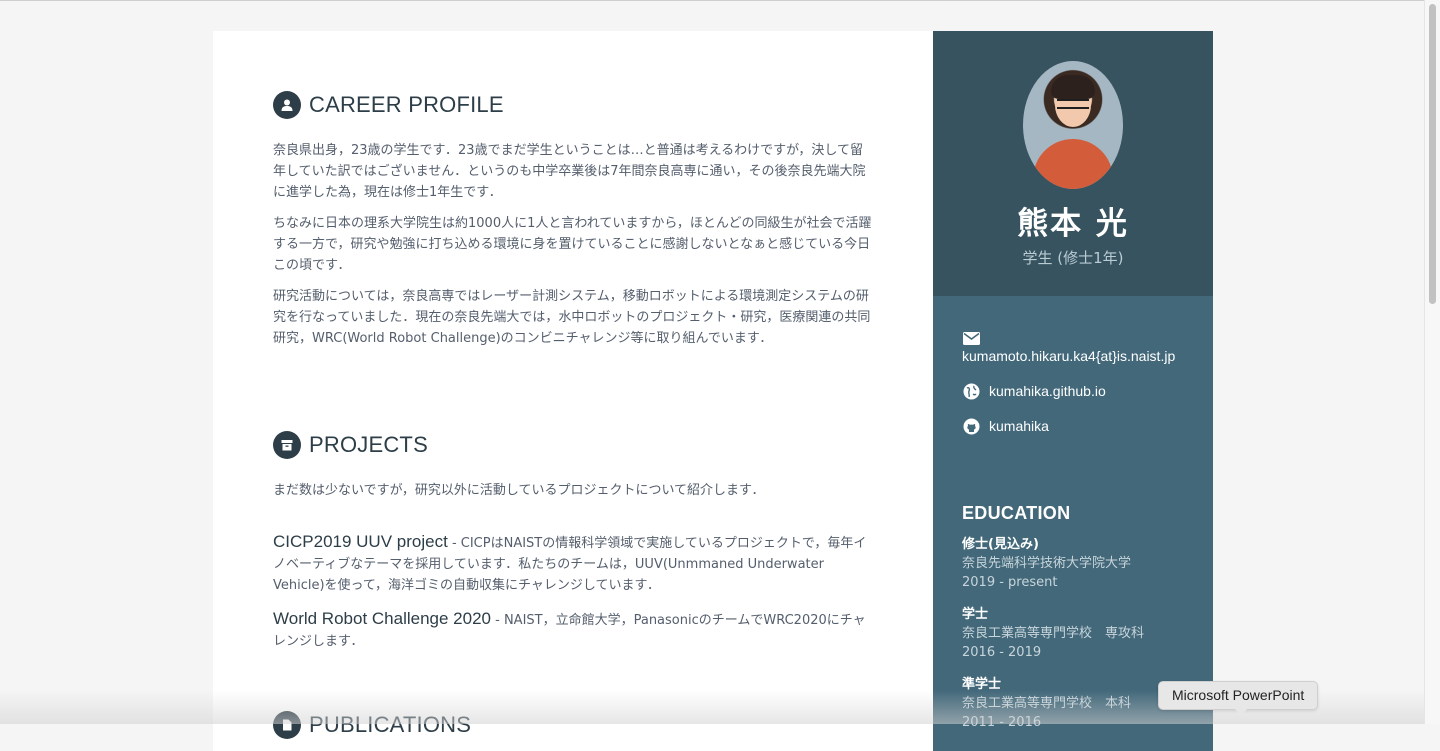 The width and height of the screenshot is (1440, 751). I want to click on projects-section-title: PROJECTS, so click(368, 444).